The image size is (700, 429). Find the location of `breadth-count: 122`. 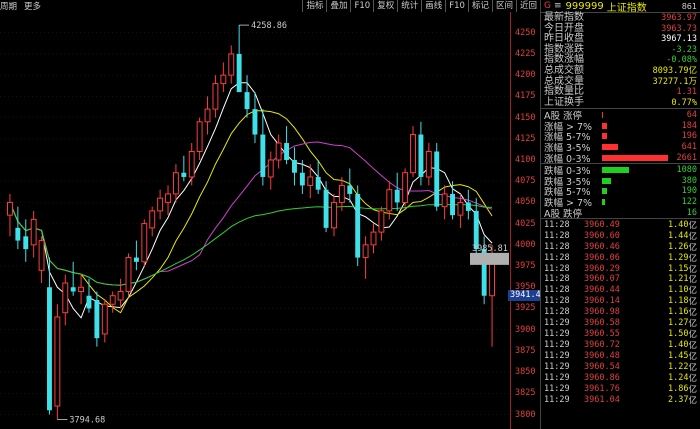

breadth-count: 122 is located at coordinates (689, 202).